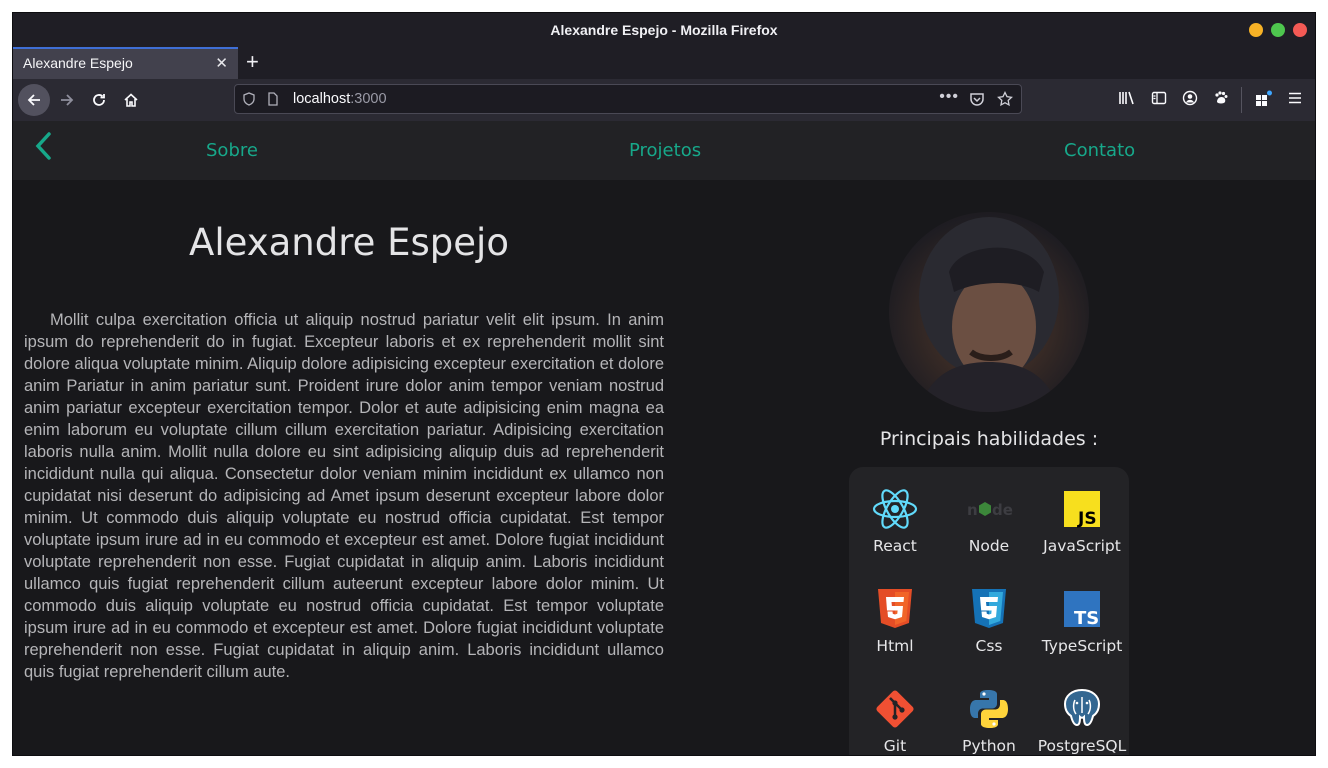 The height and width of the screenshot is (768, 1328). I want to click on url-text: localhost:3000, so click(340, 99).